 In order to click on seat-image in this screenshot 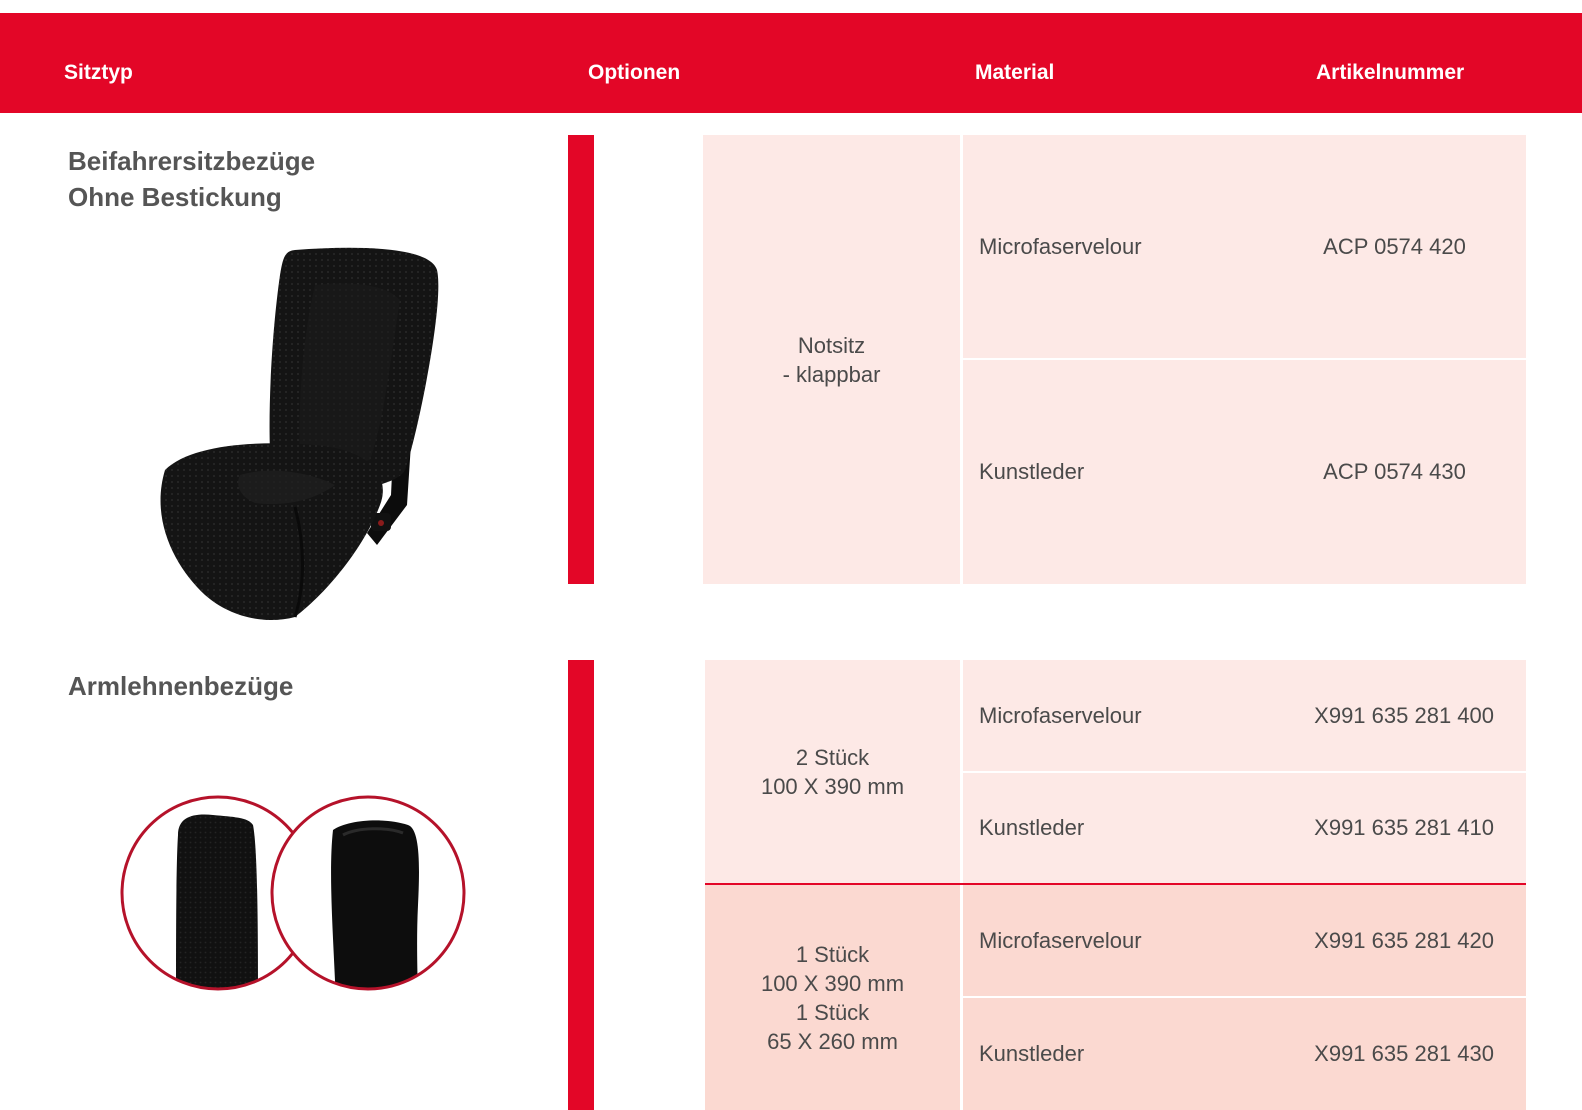, I will do `click(299, 434)`.